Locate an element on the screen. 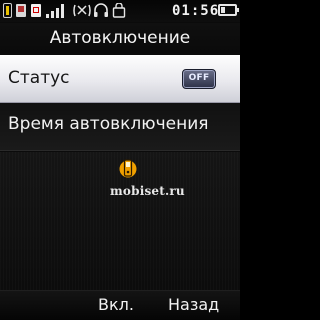 Image resolution: width=320 pixels, height=320 pixels. list-item-autostart-time: Время автовключения is located at coordinates (120, 127).